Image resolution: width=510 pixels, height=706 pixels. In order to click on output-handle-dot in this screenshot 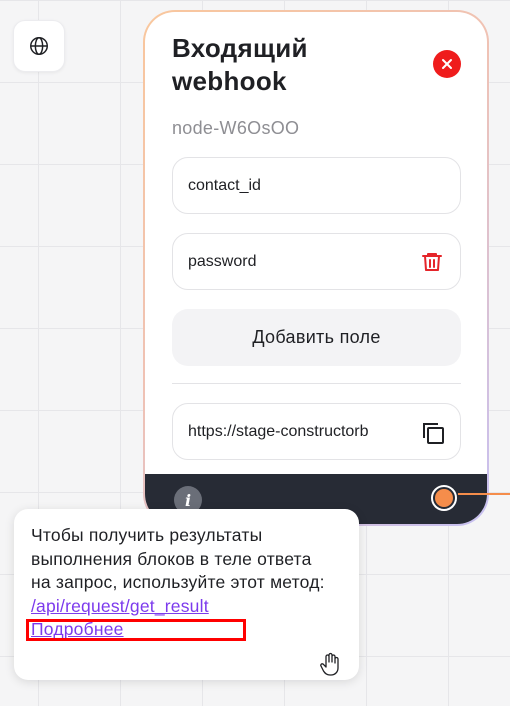, I will do `click(444, 498)`.